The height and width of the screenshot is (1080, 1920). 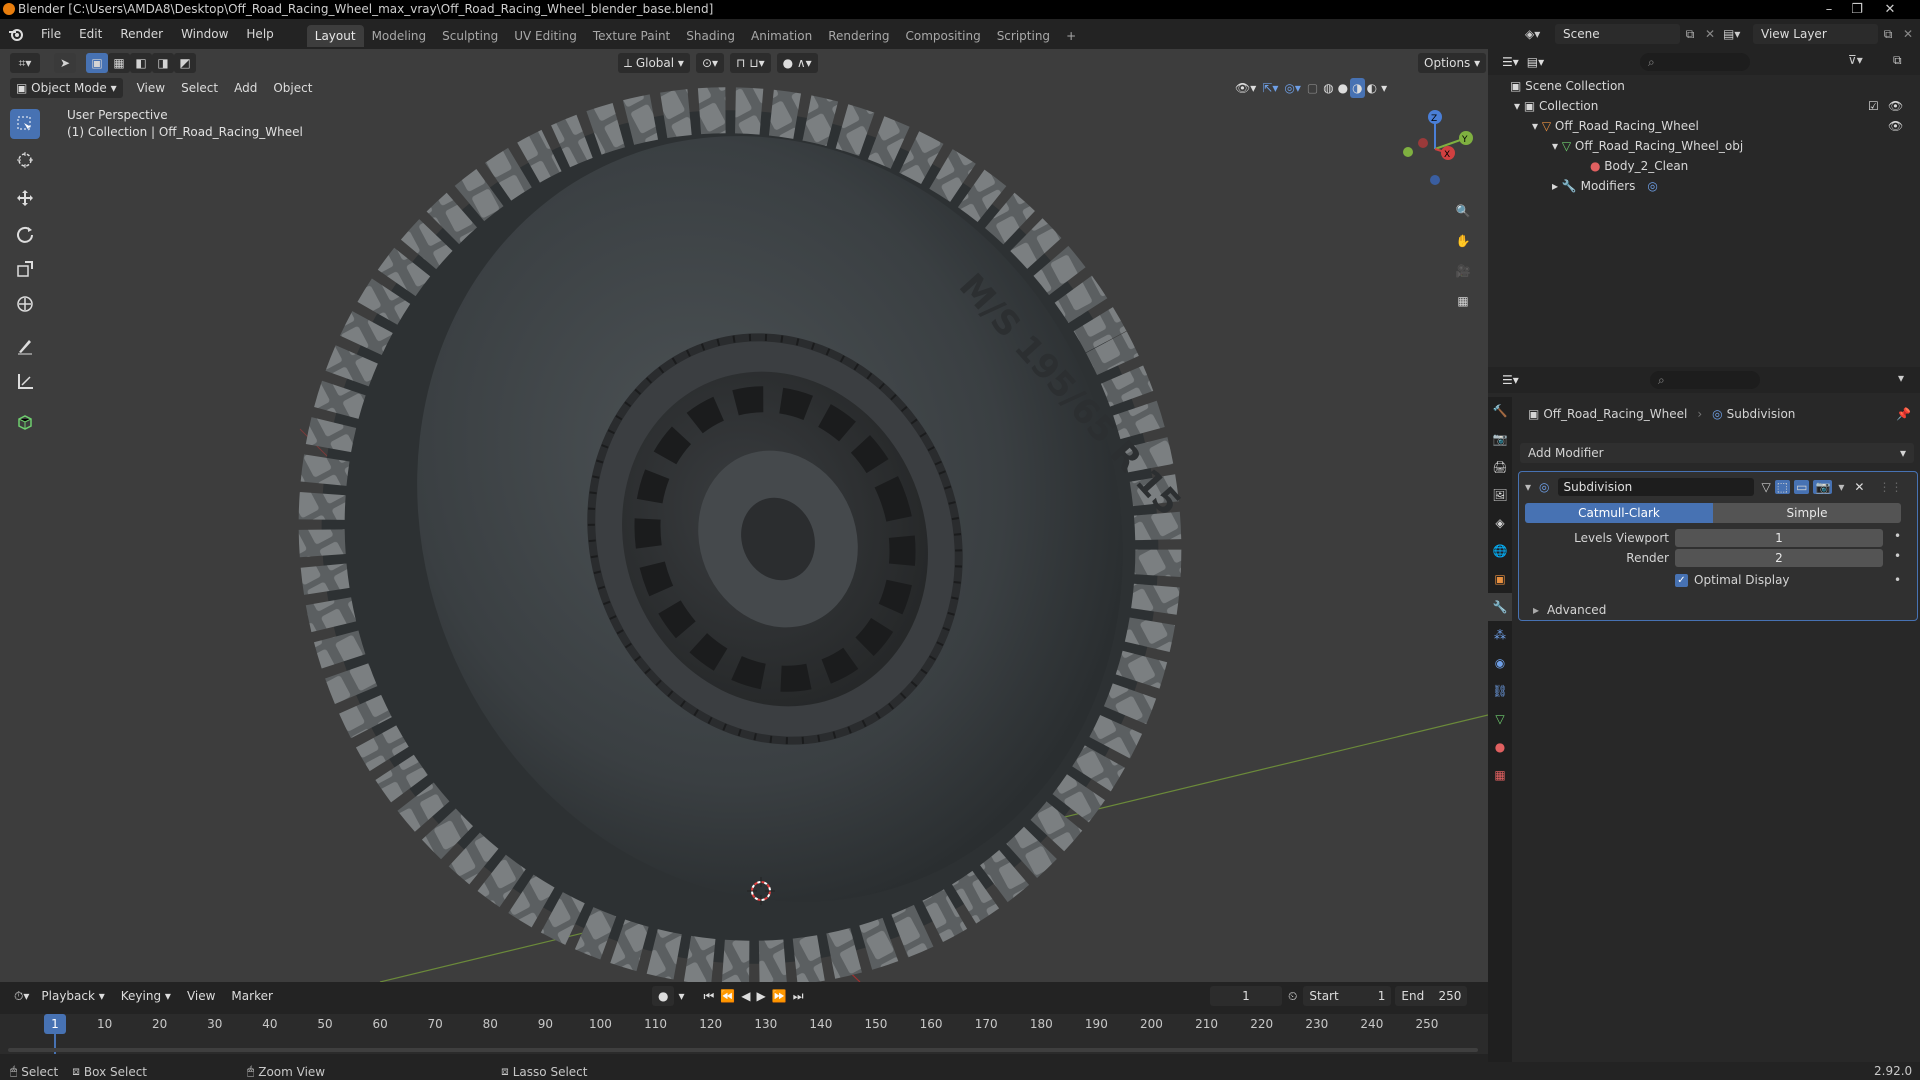 What do you see at coordinates (1270, 88) in the screenshot?
I see `gizmo-toggle-icon: ⇱▾` at bounding box center [1270, 88].